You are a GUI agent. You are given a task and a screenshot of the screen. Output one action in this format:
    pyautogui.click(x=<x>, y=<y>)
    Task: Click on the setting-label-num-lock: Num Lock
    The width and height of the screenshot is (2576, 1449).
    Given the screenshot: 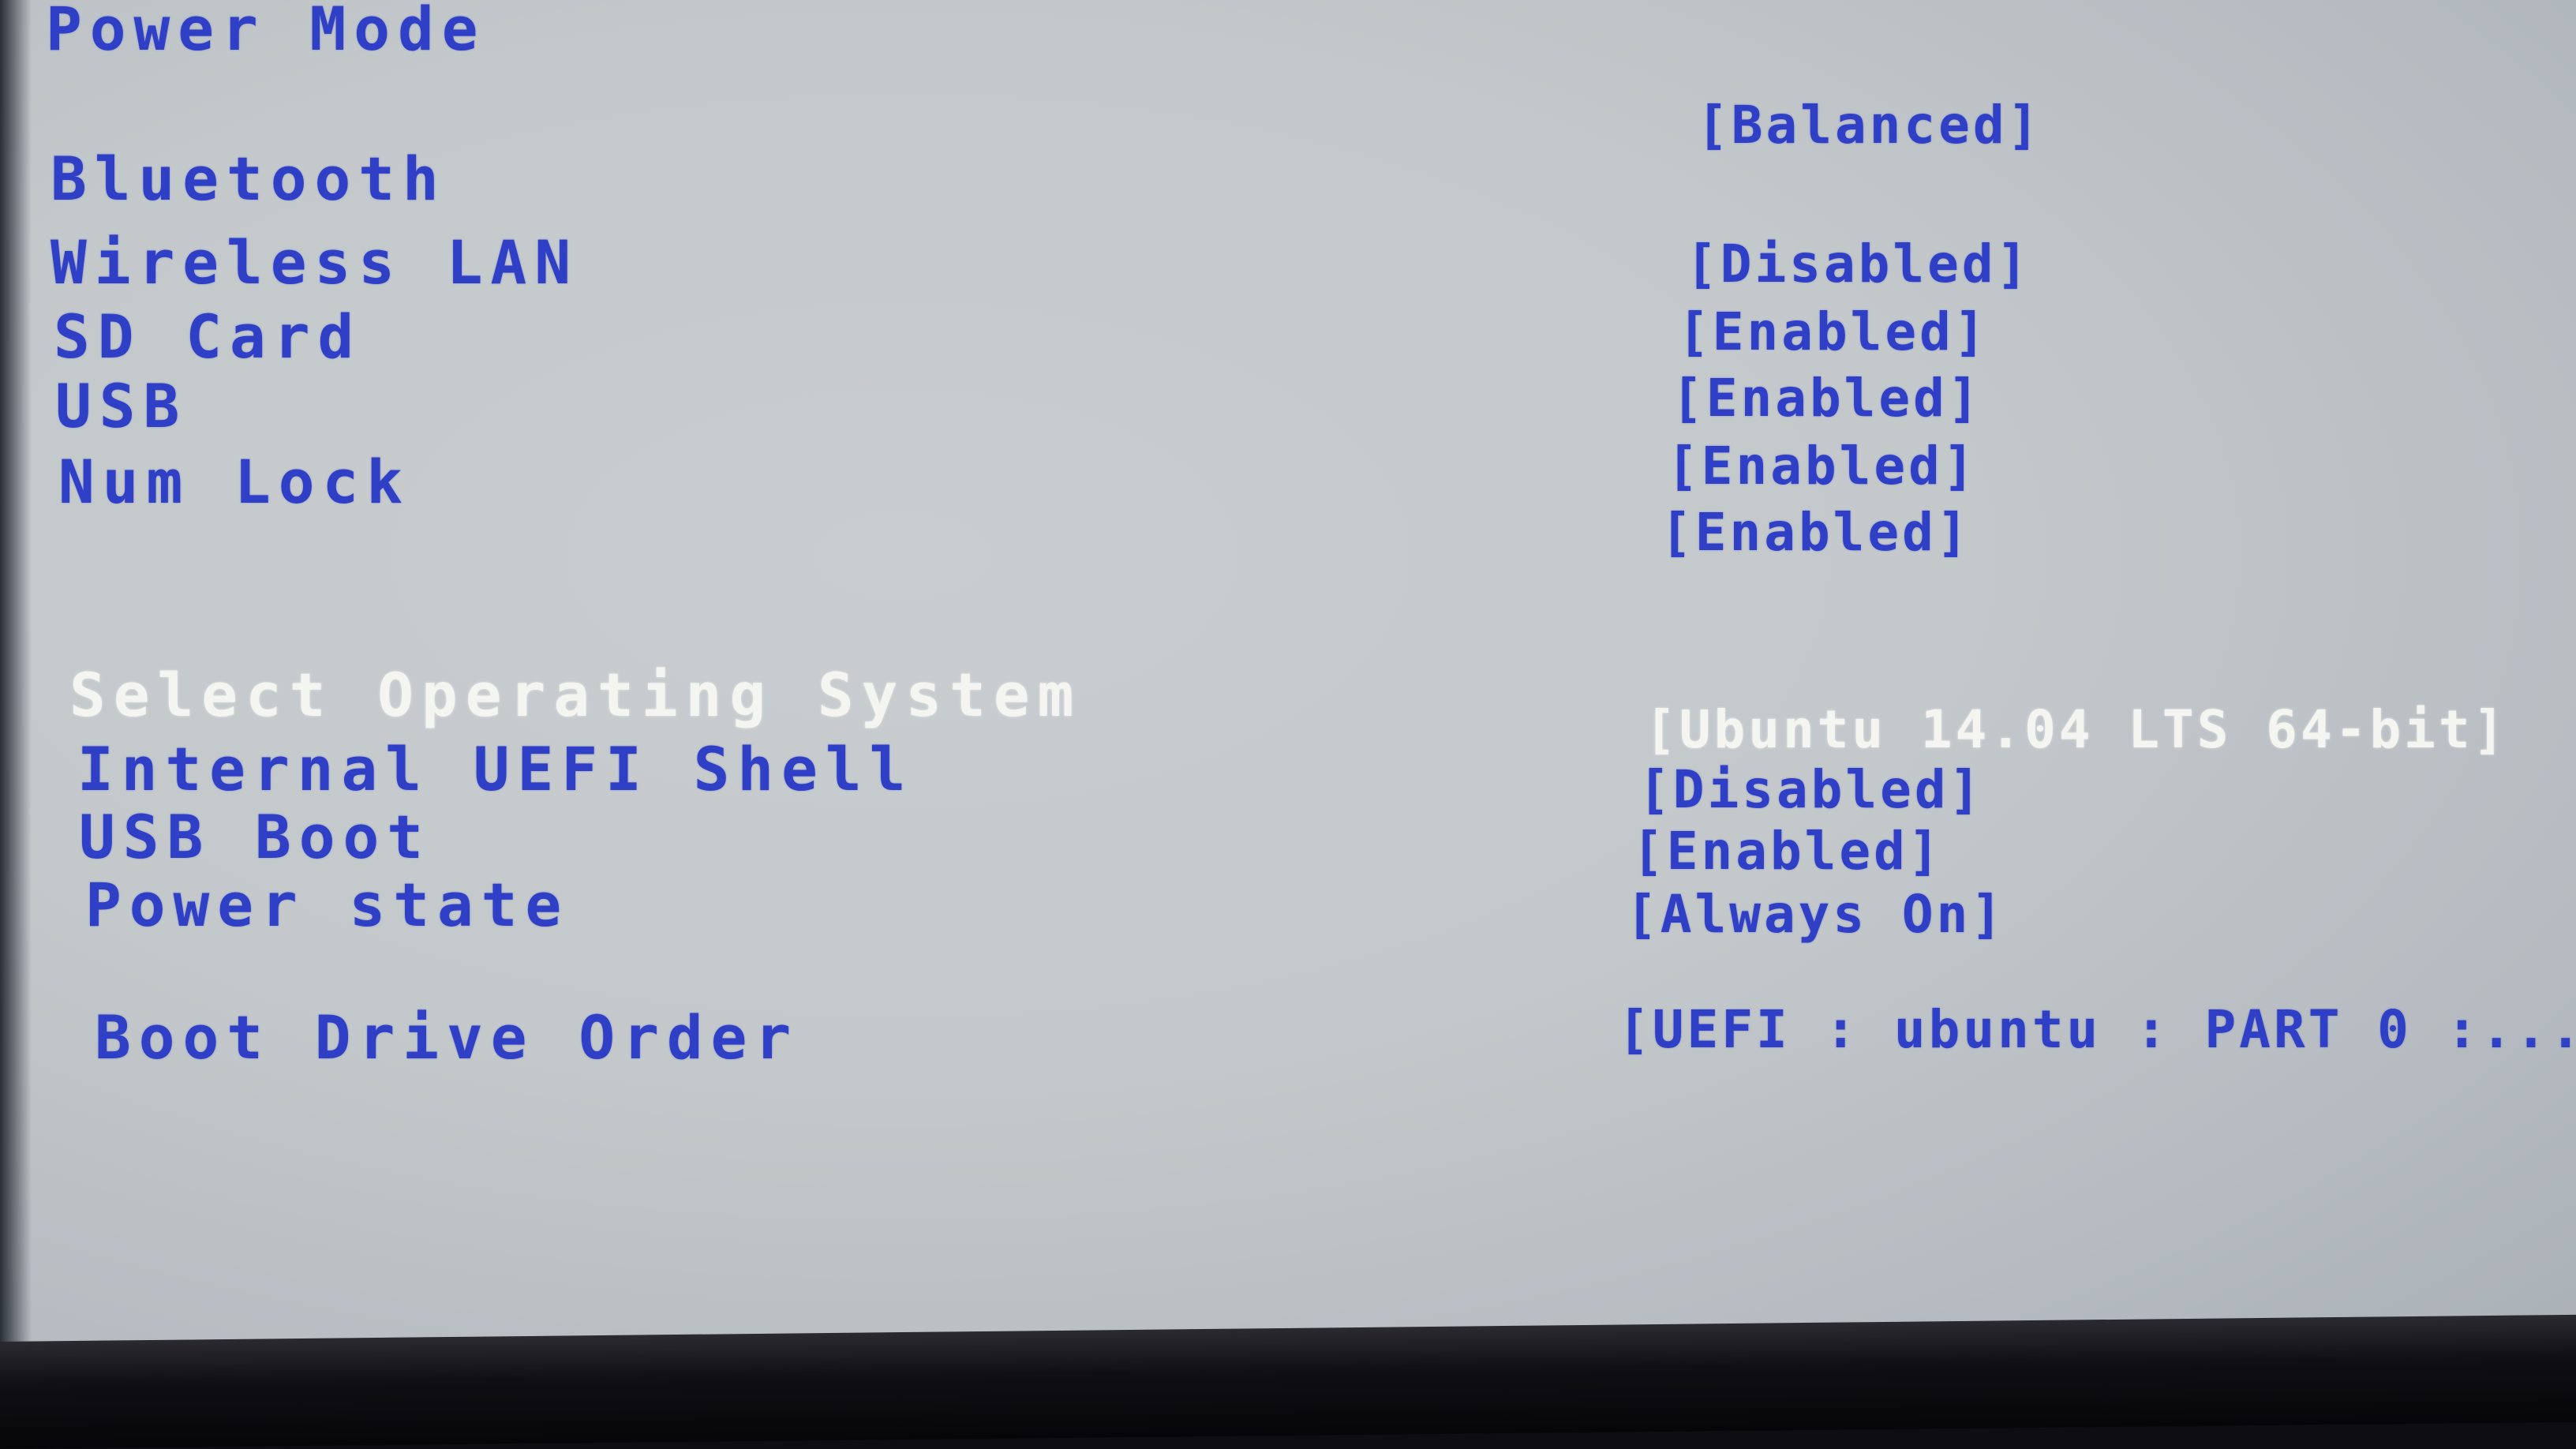 What is the action you would take?
    pyautogui.click(x=234, y=482)
    